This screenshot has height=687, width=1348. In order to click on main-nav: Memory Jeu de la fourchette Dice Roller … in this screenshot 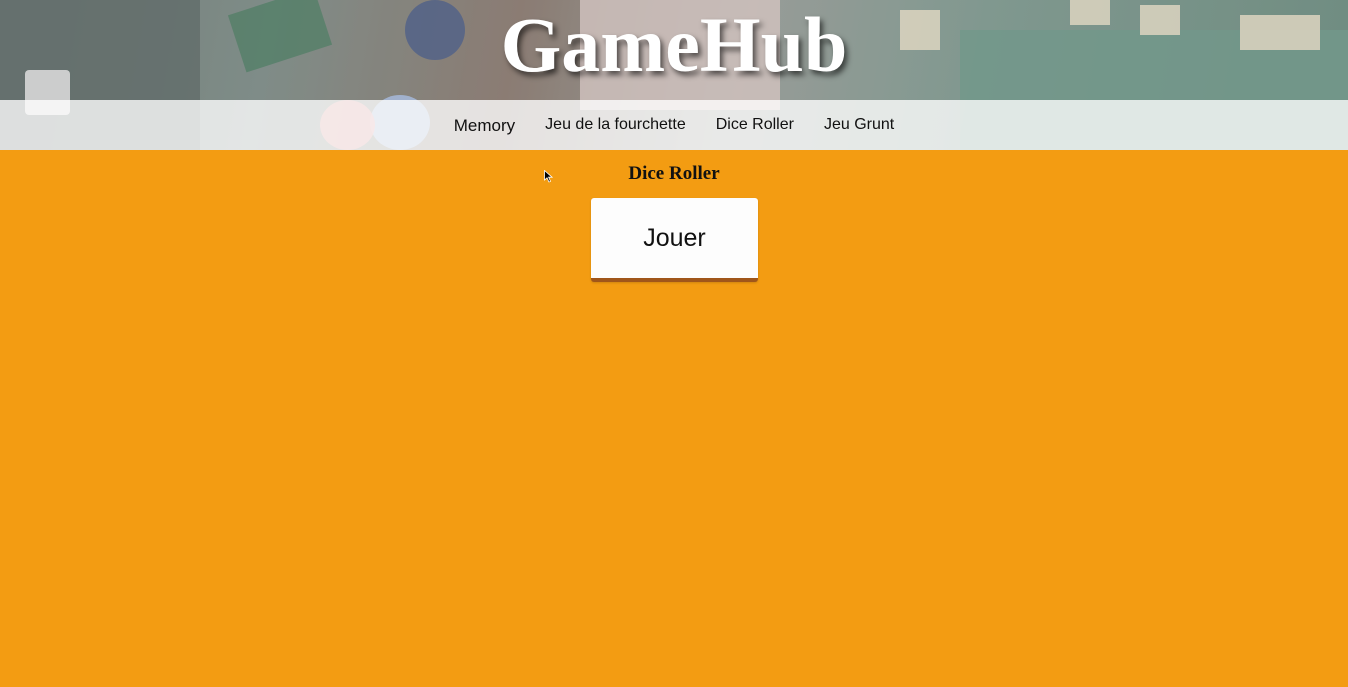, I will do `click(674, 125)`.